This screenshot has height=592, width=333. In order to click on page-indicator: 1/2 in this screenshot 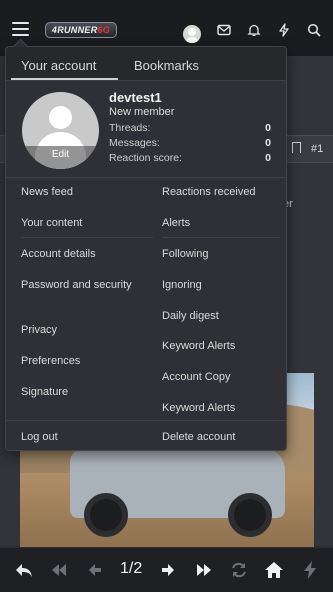, I will do `click(131, 568)`.